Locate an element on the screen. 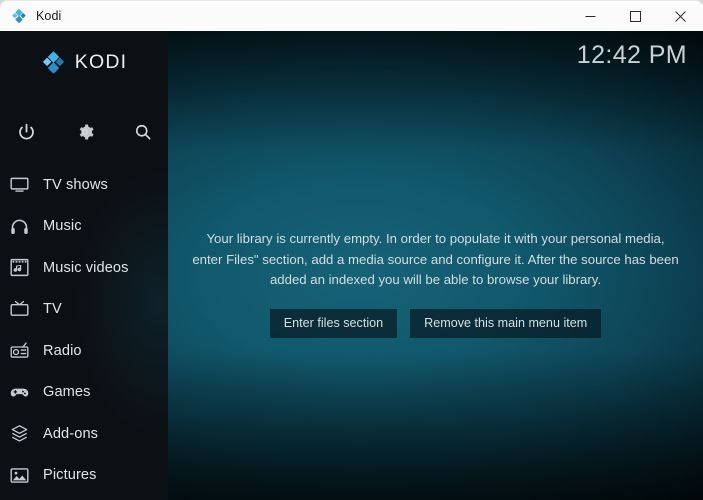  sidebar-item-label: TV shows is located at coordinates (75, 184).